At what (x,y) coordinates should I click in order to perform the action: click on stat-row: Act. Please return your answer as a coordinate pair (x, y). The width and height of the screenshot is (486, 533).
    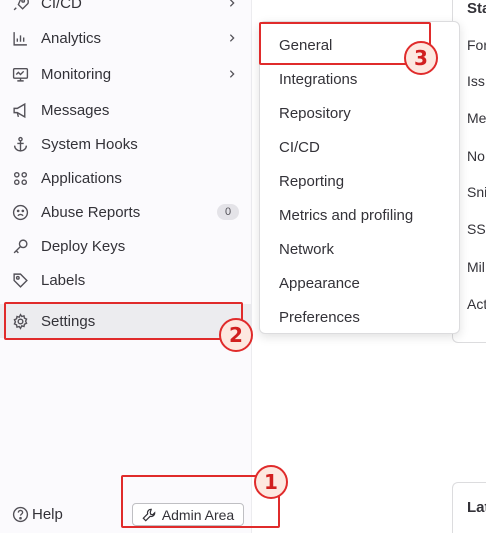
    Looking at the image, I should click on (476, 304).